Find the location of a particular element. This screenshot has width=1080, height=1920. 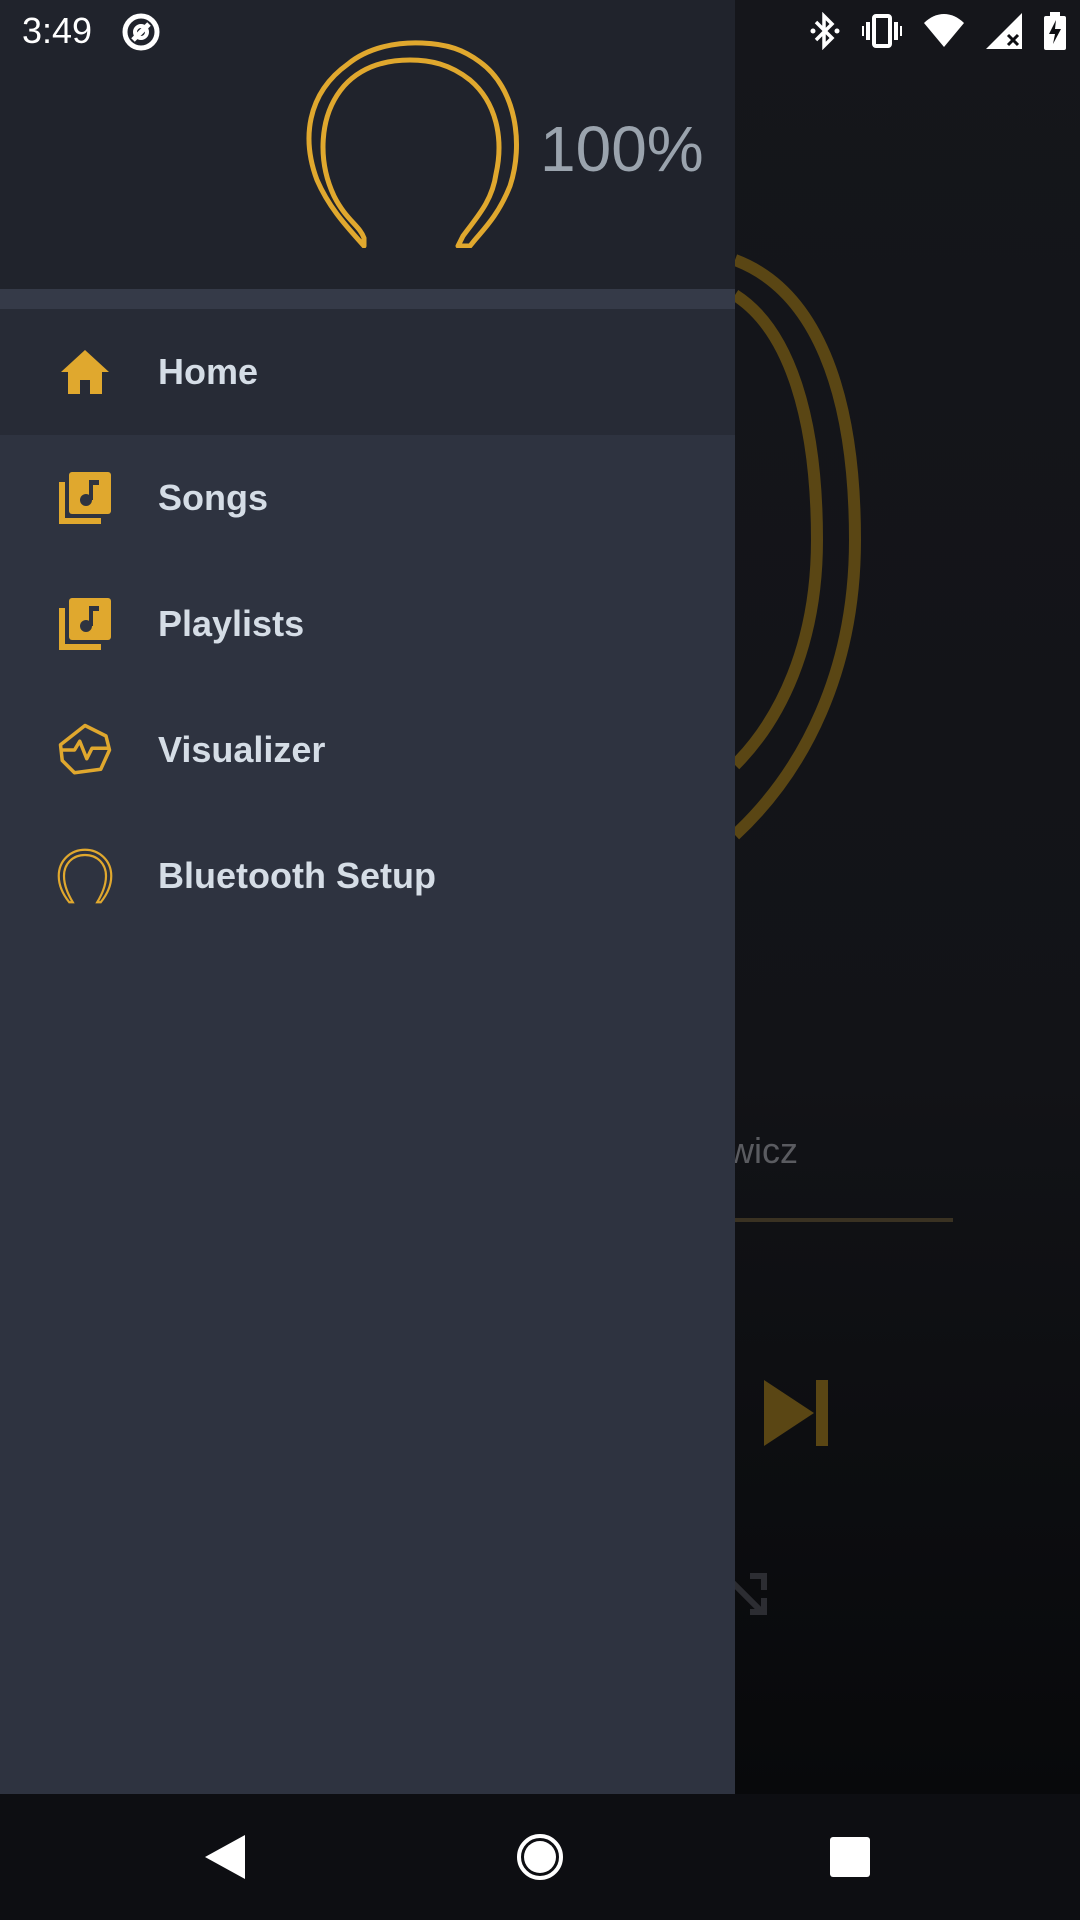

menu-item-label: Bluetooth Setup is located at coordinates (297, 875).